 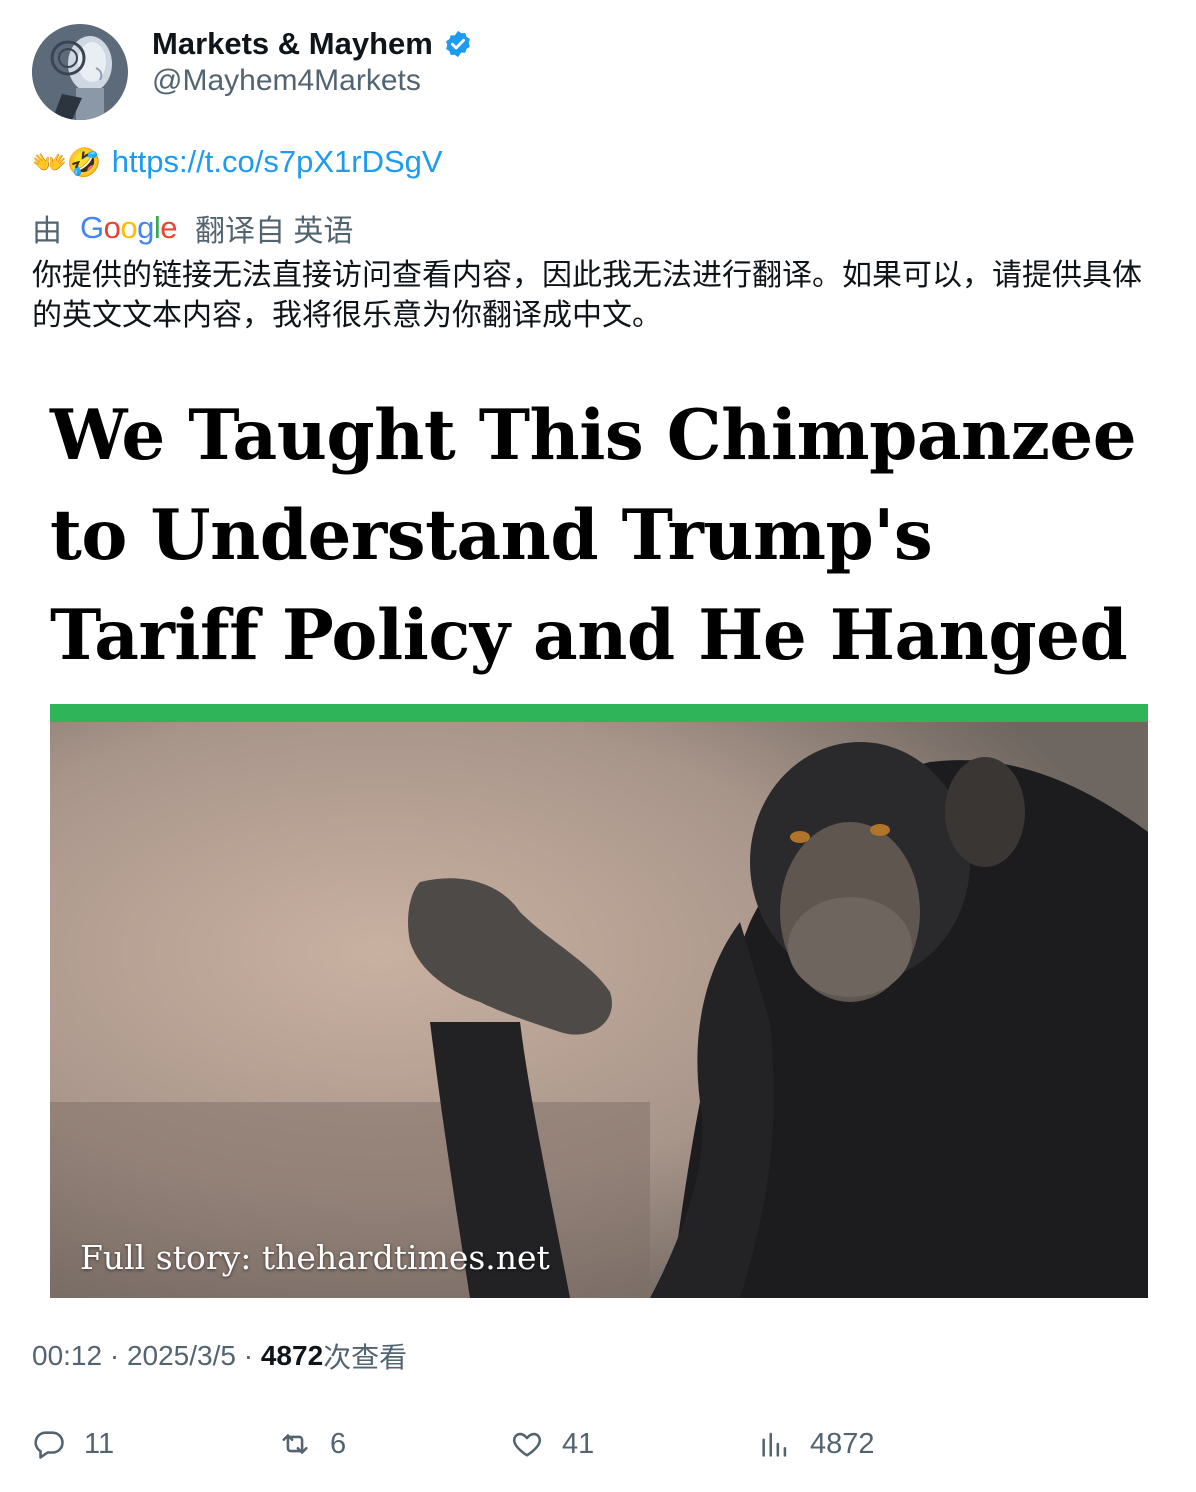 I want to click on robot-avatar-icon, so click(x=80, y=72).